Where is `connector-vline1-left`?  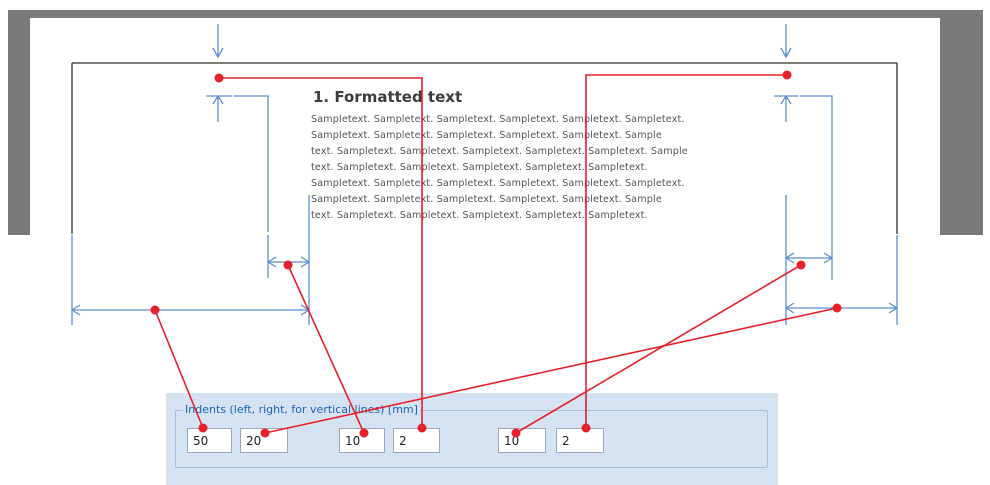 connector-vline1-left is located at coordinates (326, 349).